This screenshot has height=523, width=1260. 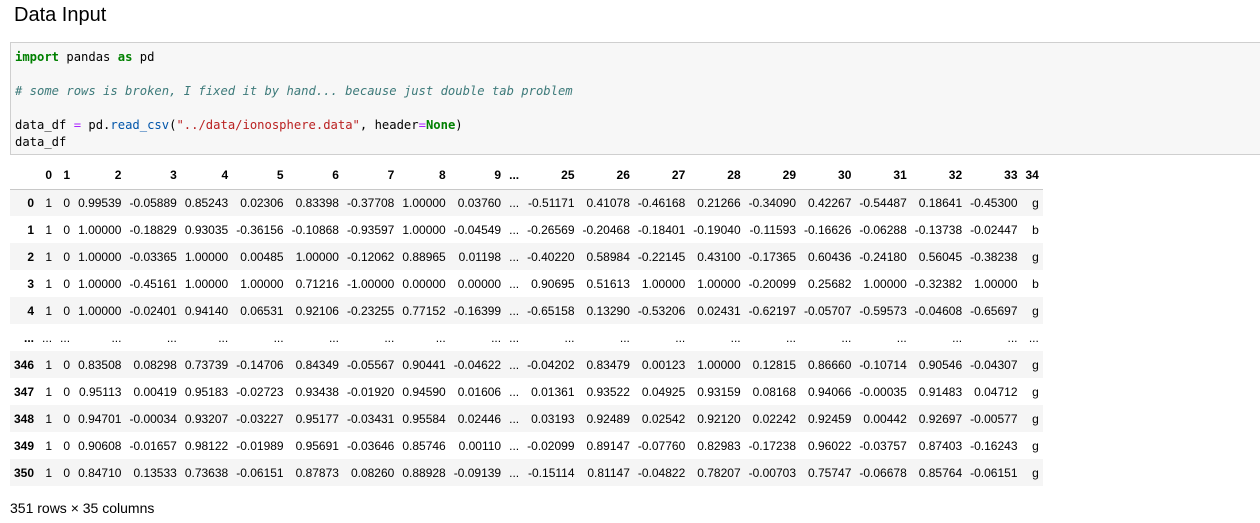 What do you see at coordinates (940, 202) in the screenshot?
I see `table-cell: 0.18641` at bounding box center [940, 202].